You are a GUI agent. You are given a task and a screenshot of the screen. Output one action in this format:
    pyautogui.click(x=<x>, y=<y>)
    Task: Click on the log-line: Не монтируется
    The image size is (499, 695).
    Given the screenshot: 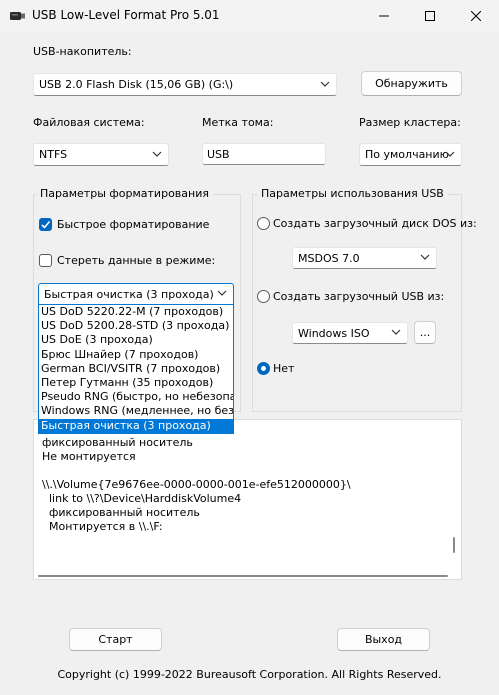 What is the action you would take?
    pyautogui.click(x=89, y=456)
    